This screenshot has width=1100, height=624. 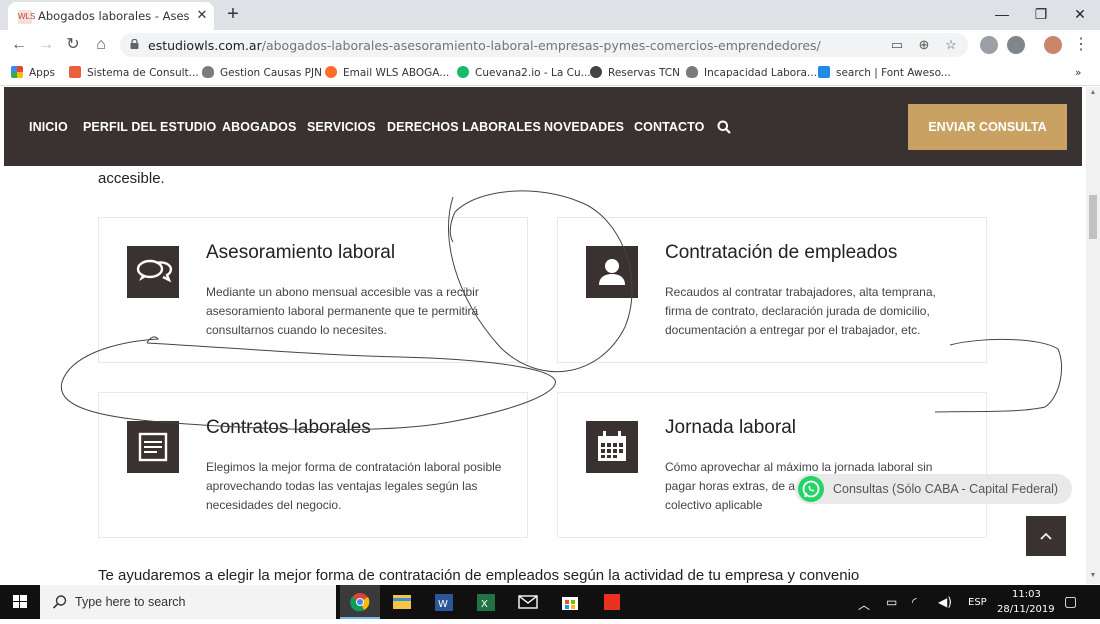 What do you see at coordinates (1093, 217) in the screenshot?
I see `scroll-thumb` at bounding box center [1093, 217].